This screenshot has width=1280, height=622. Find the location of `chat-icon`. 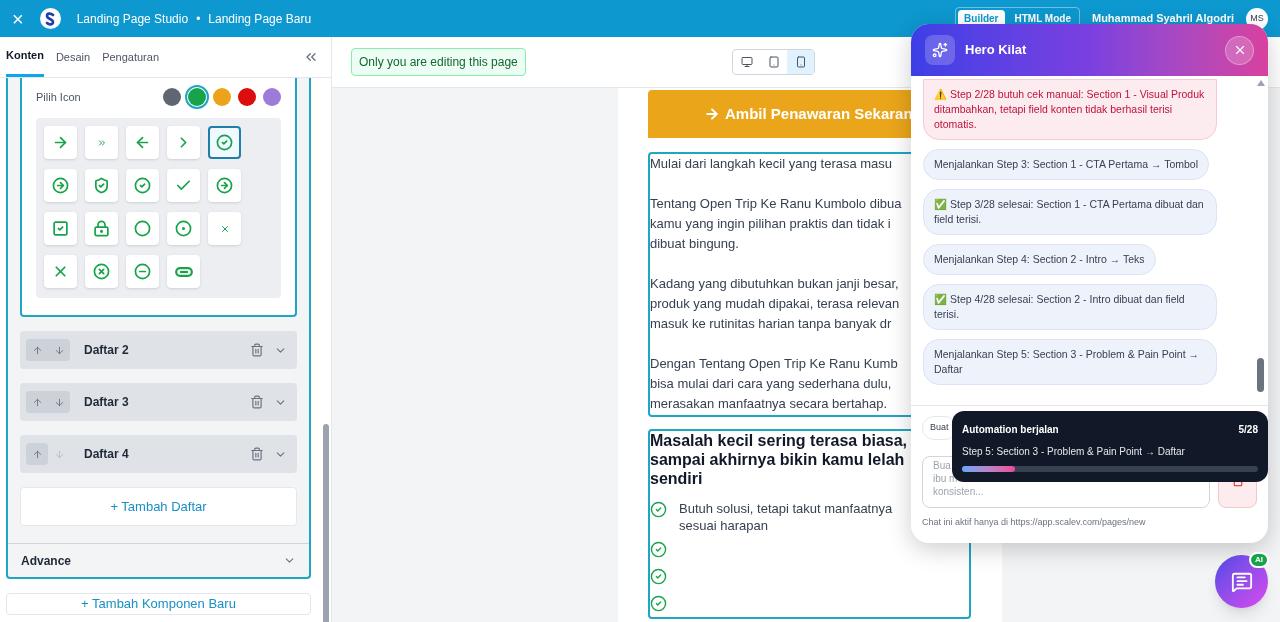

chat-icon is located at coordinates (1241, 581).